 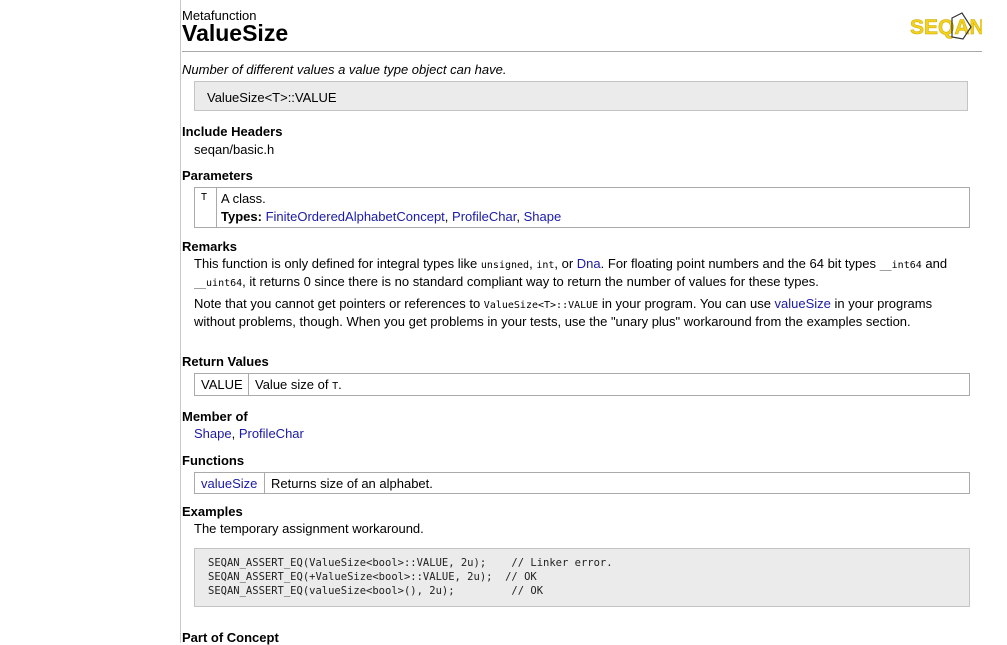 I want to click on return-values-heading: Return Values, so click(x=225, y=361).